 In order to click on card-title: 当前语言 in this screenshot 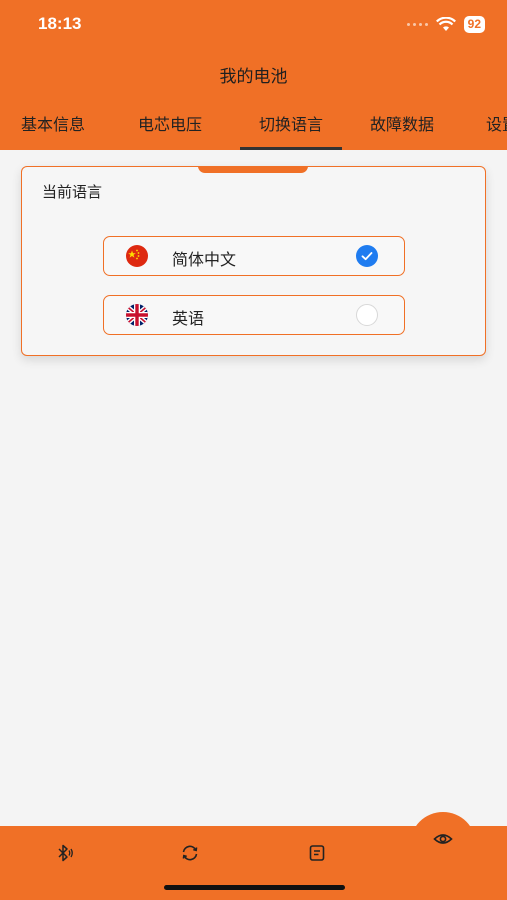, I will do `click(72, 192)`.